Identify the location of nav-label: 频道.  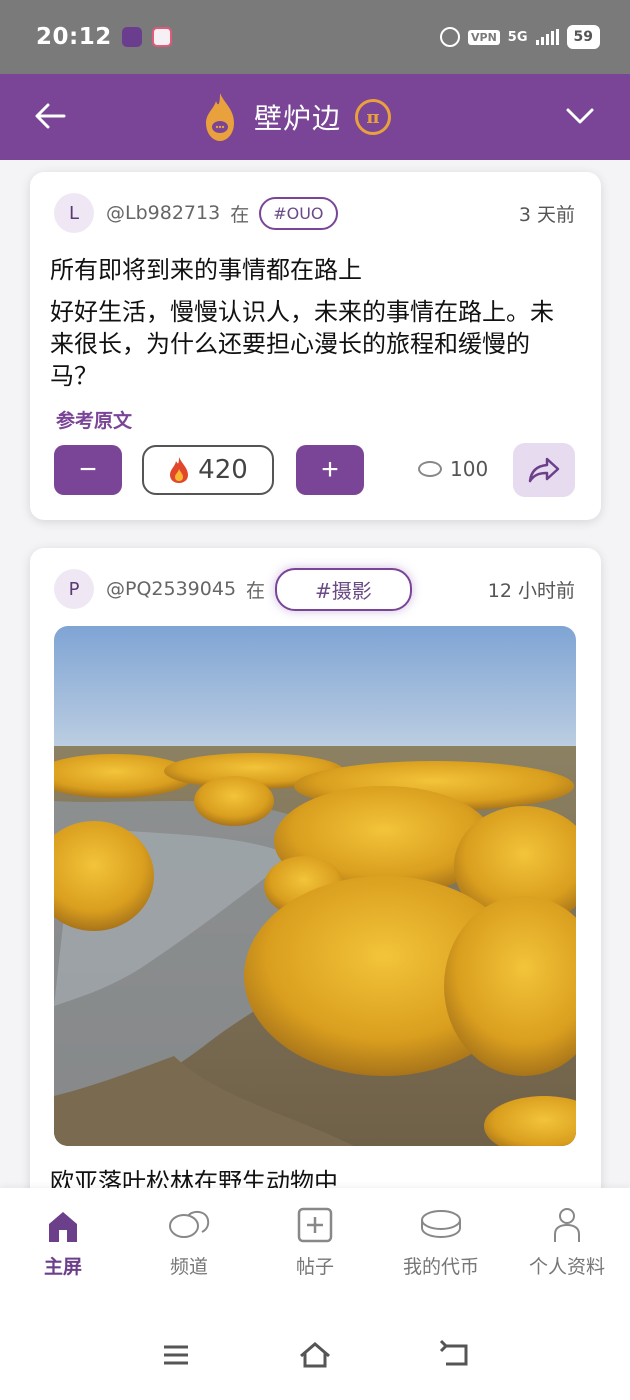
(188, 1267).